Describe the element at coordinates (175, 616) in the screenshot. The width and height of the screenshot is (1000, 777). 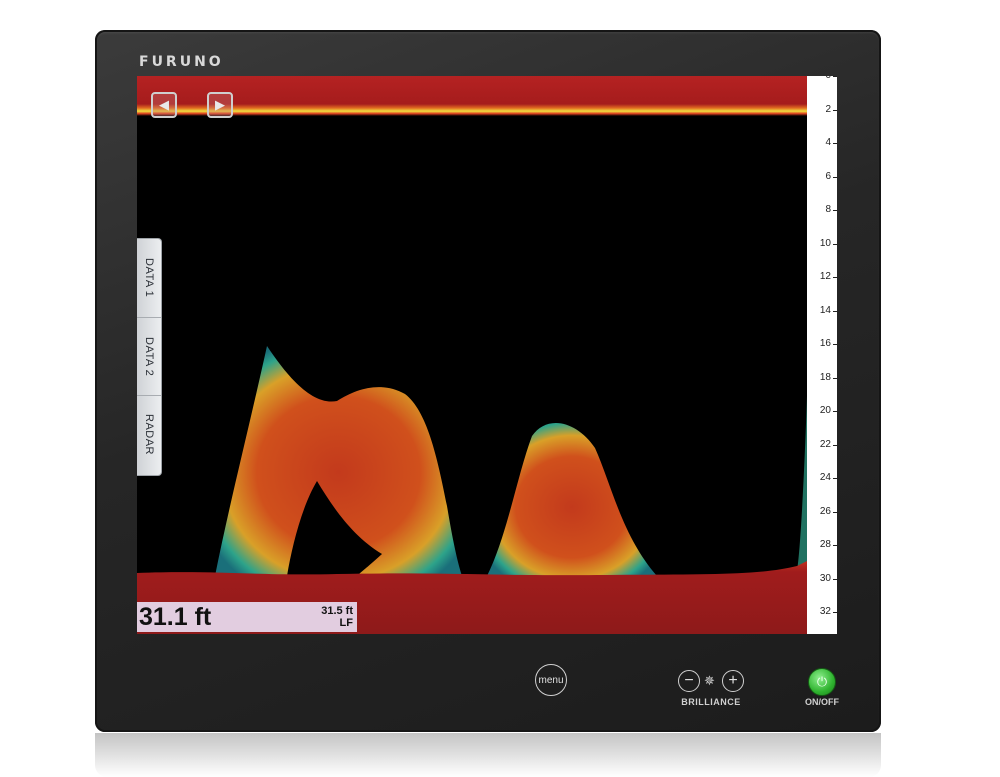
I see `depth-value: 31.1 ft` at that location.